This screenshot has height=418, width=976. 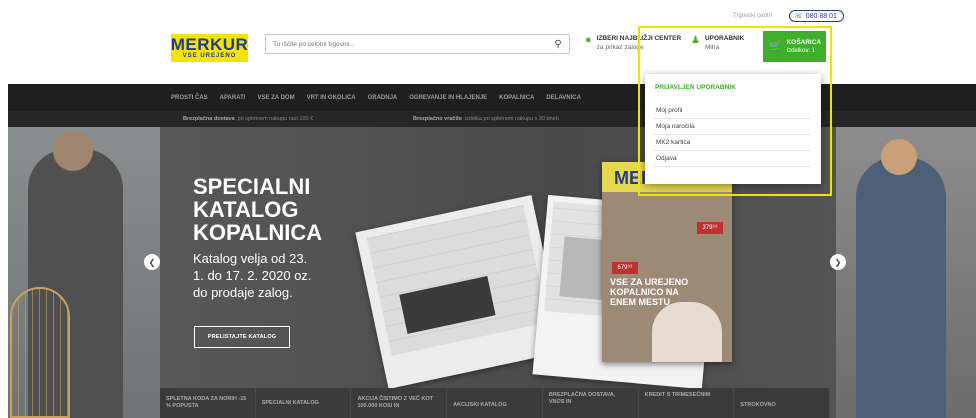 What do you see at coordinates (639, 38) in the screenshot?
I see `store-selector-title: IZBERI NAJBLIŽJI CENTER` at bounding box center [639, 38].